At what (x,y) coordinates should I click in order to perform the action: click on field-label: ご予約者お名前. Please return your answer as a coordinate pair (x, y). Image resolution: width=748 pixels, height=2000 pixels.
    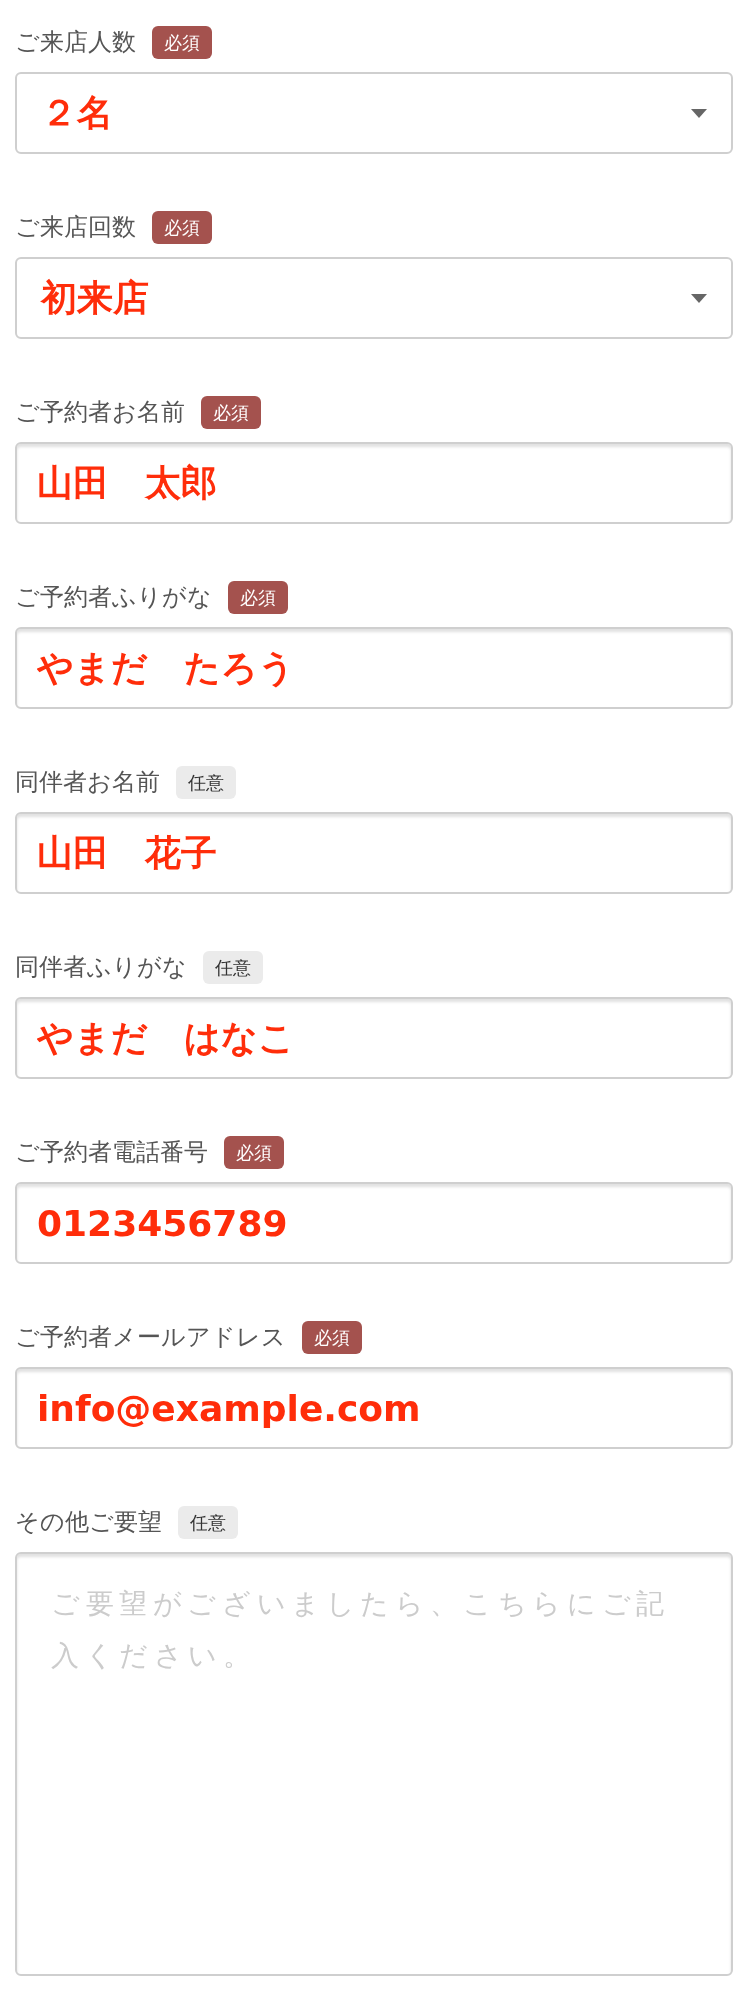
    Looking at the image, I should click on (100, 412).